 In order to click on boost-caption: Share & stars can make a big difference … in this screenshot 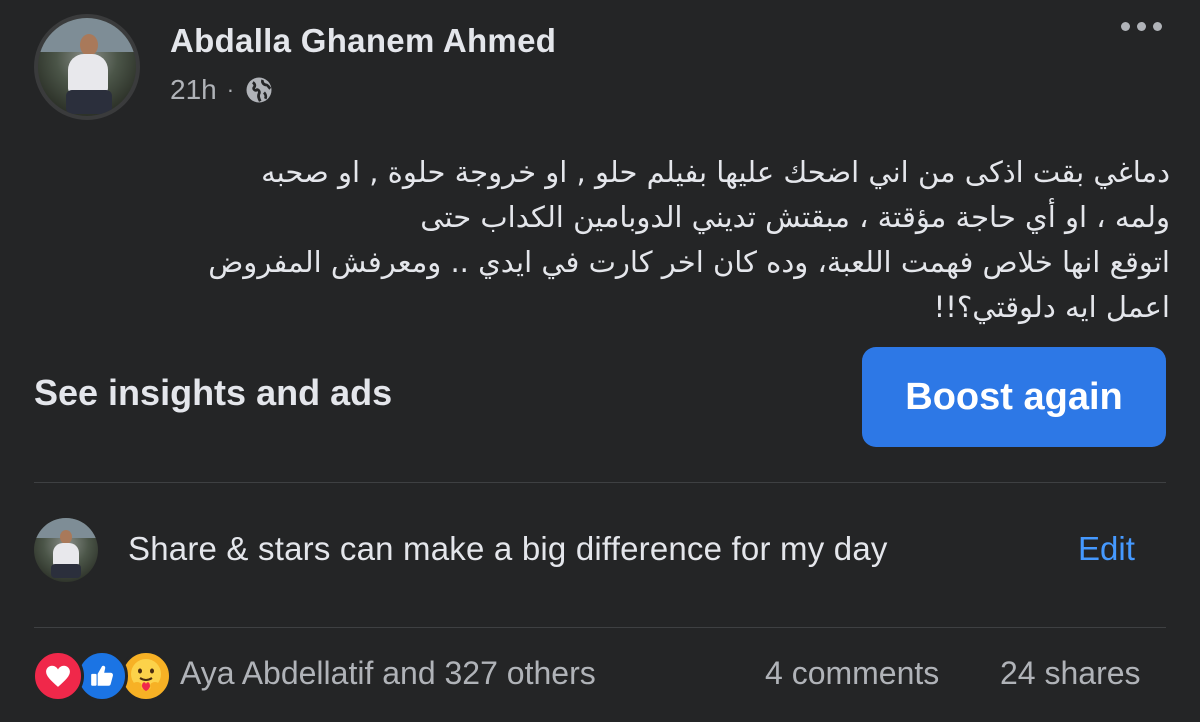, I will do `click(508, 548)`.